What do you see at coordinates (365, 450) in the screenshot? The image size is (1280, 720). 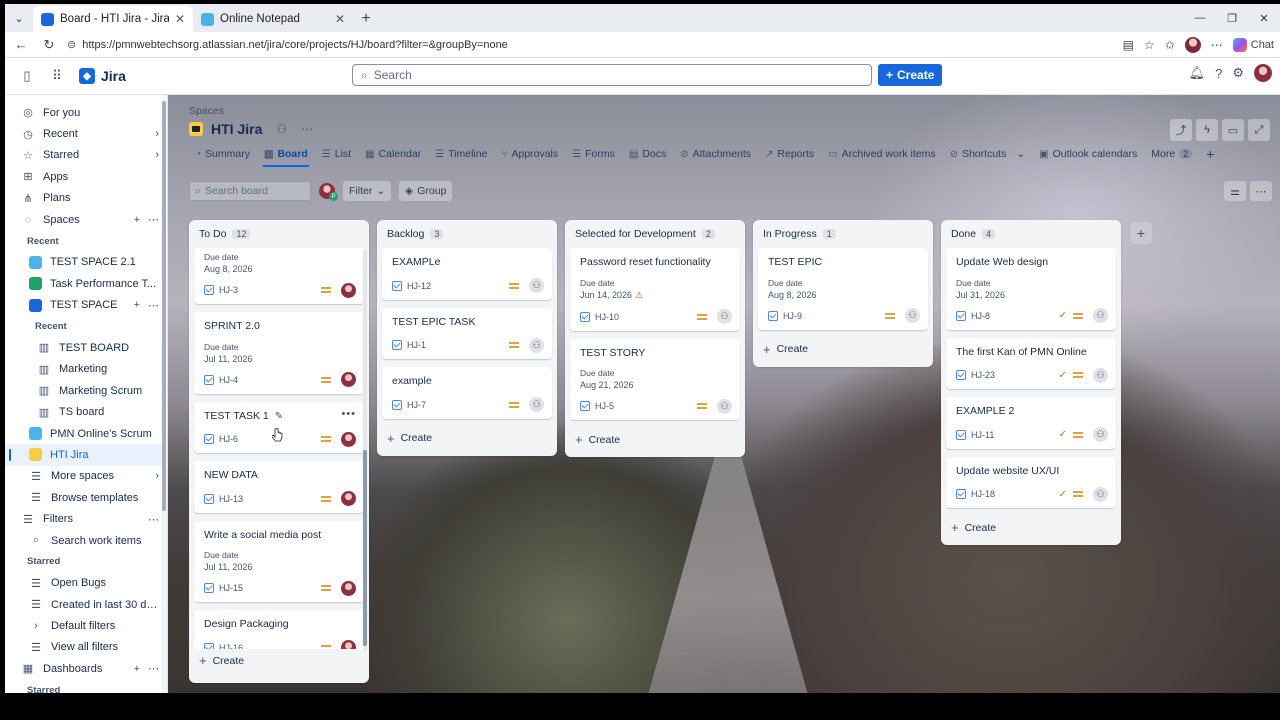 I see `column-scrollbar` at bounding box center [365, 450].